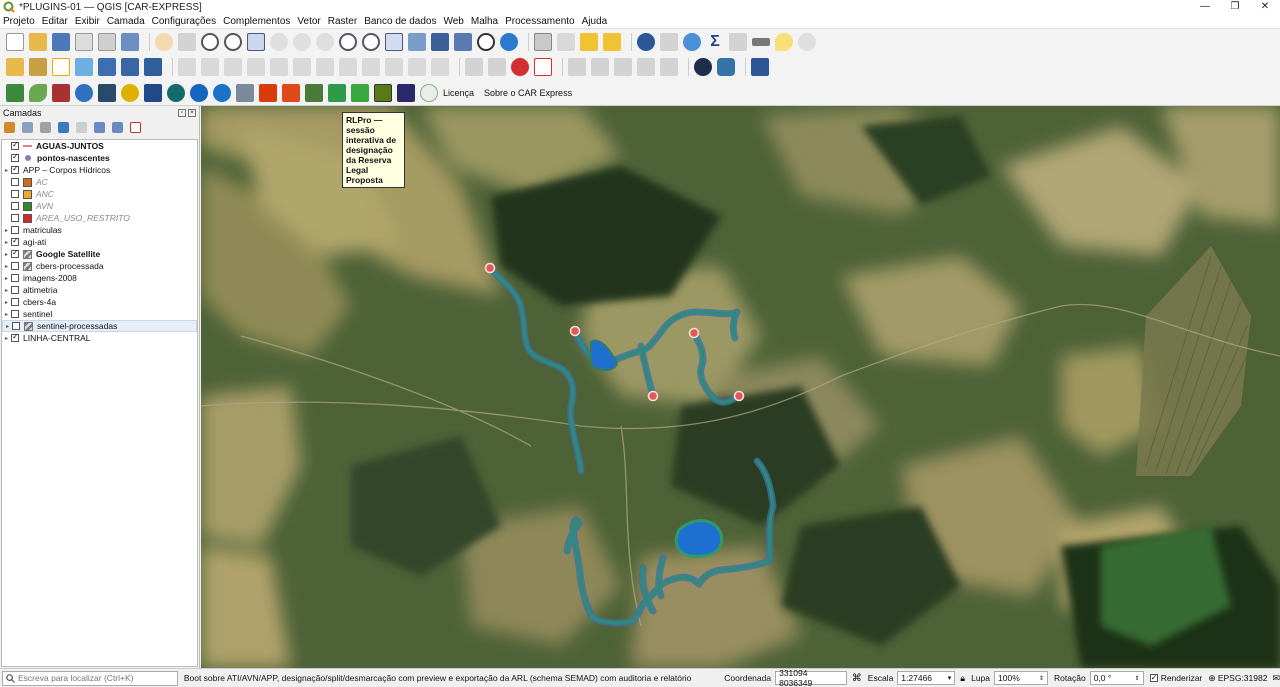  Describe the element at coordinates (256, 67) in the screenshot. I see `digitize-line-icon` at that location.